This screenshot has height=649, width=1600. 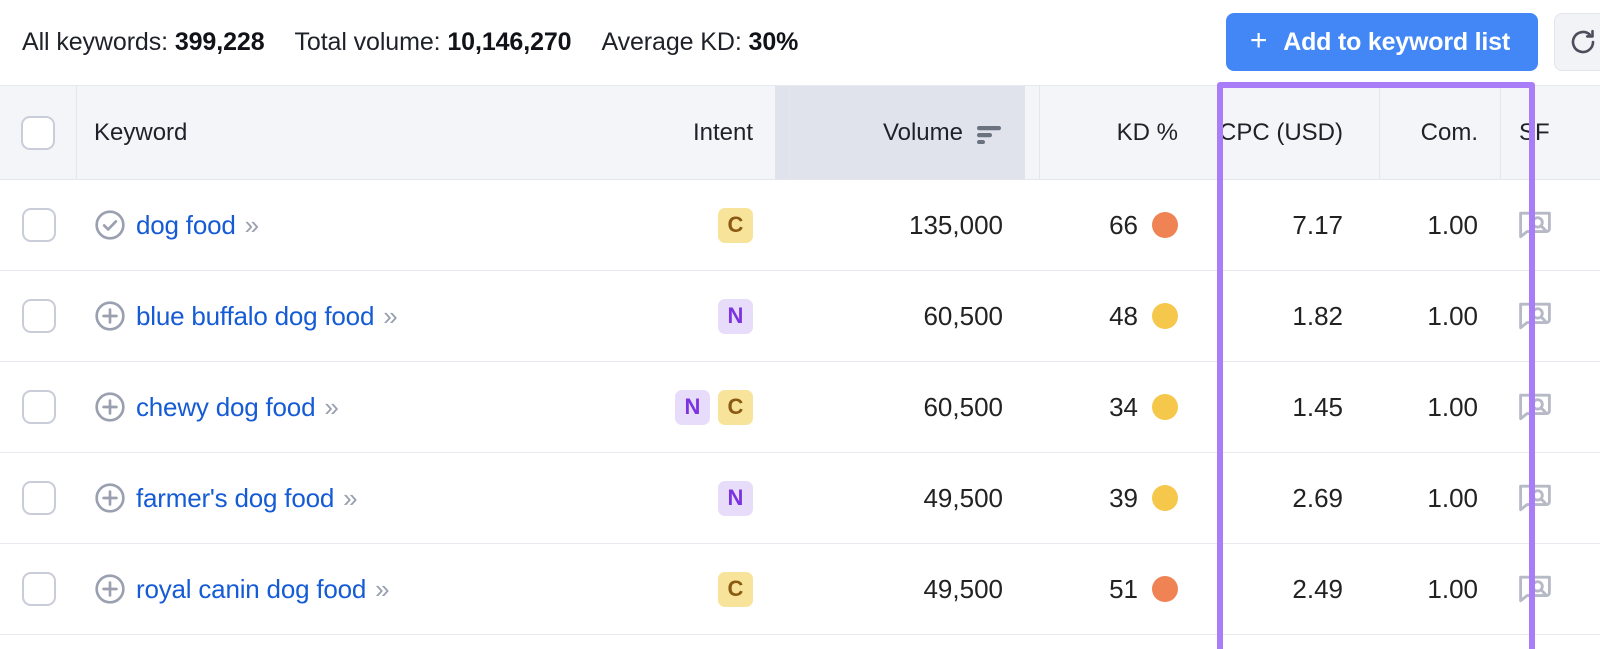 I want to click on column-header-volume: Volume, so click(x=900, y=132).